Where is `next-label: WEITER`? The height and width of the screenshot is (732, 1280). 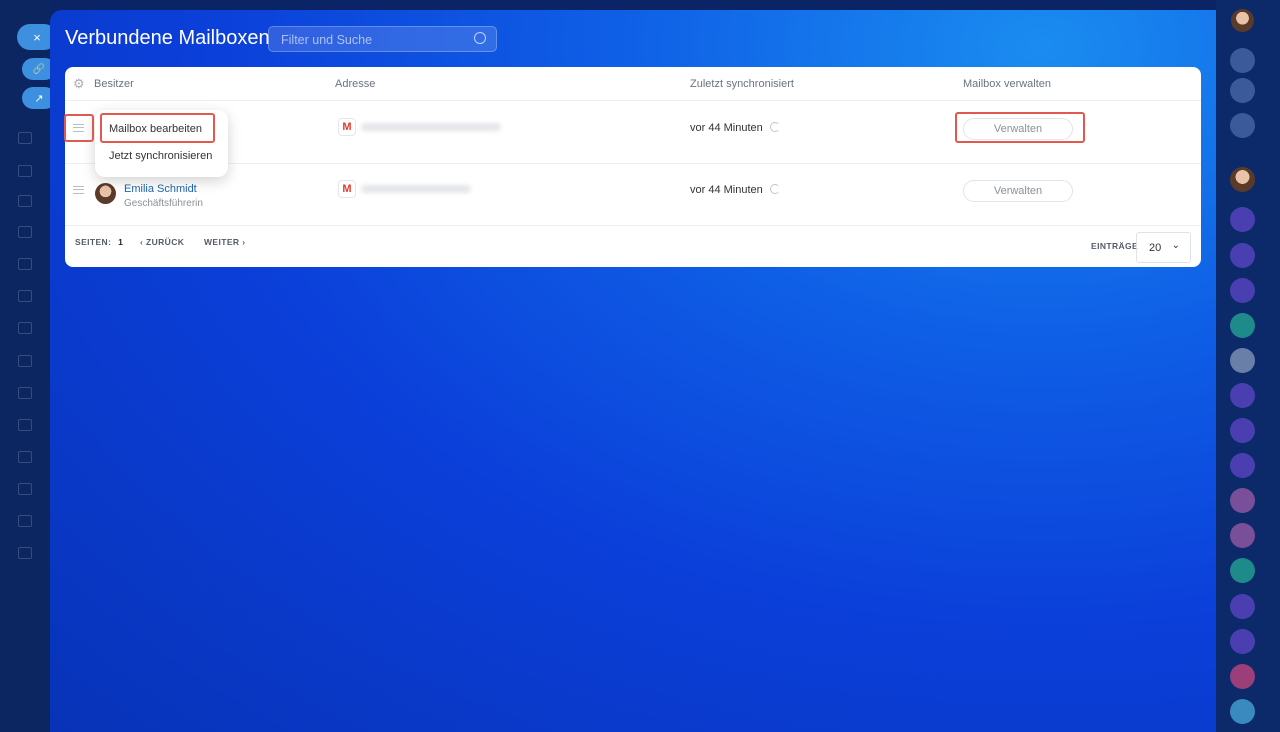
next-label: WEITER is located at coordinates (222, 242).